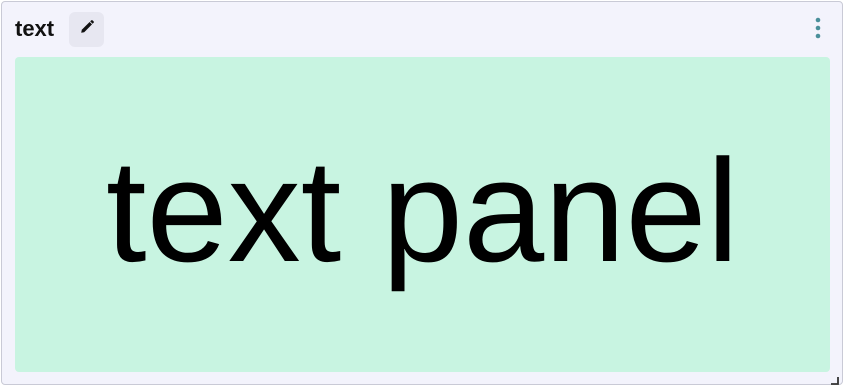 This screenshot has height=390, width=846. What do you see at coordinates (422, 29) in the screenshot?
I see `panel-header: text` at bounding box center [422, 29].